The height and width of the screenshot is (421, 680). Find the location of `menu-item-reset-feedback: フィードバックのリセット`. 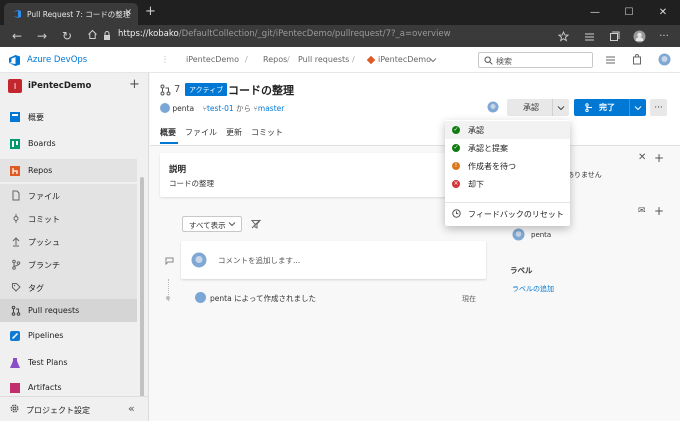

menu-item-reset-feedback: フィードバックのリセット is located at coordinates (507, 214).